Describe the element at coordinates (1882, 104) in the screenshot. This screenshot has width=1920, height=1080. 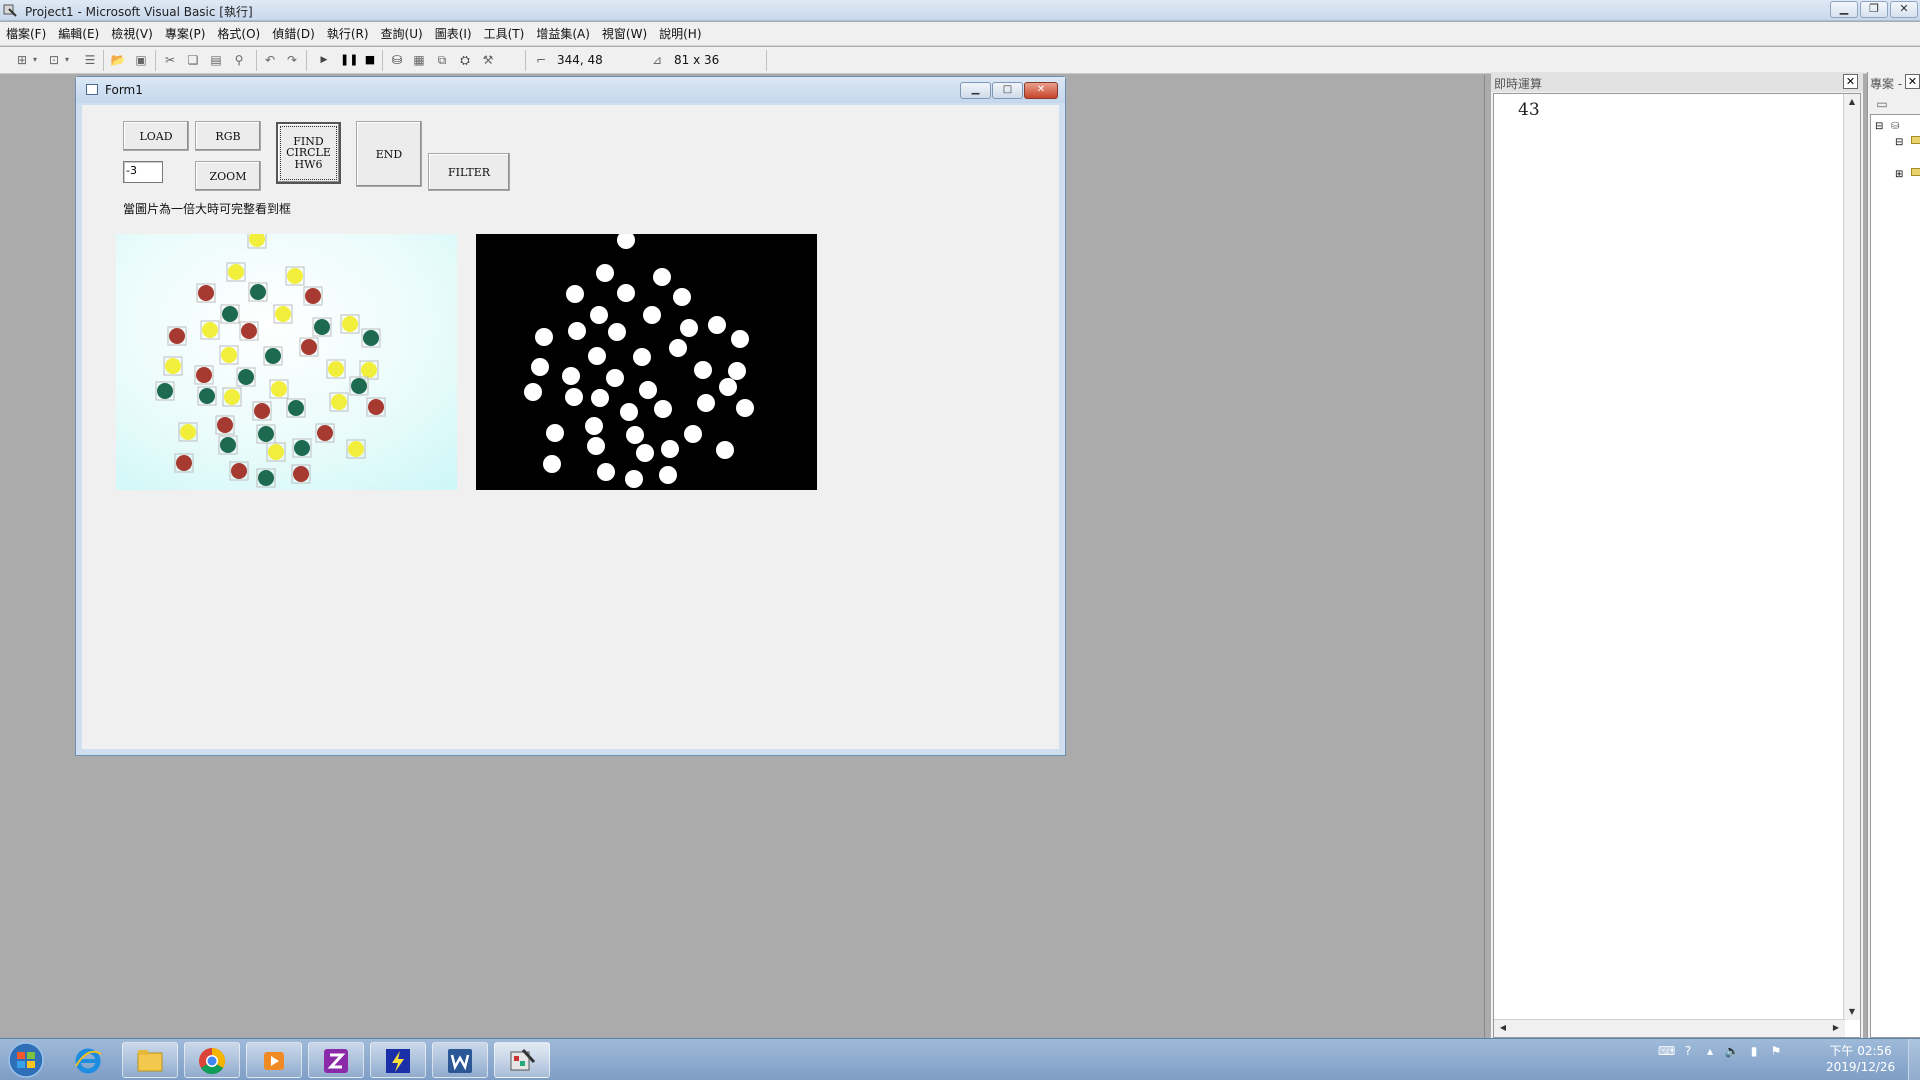
I see `view-code-icon: ▭` at that location.